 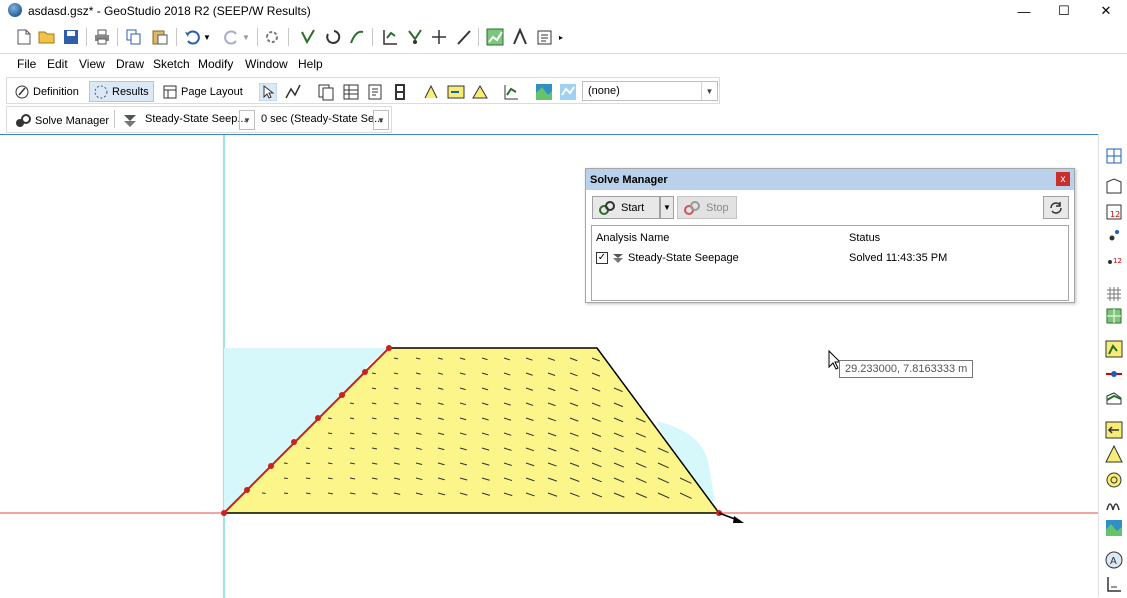 I want to click on graph-results-icon, so click(x=511, y=92).